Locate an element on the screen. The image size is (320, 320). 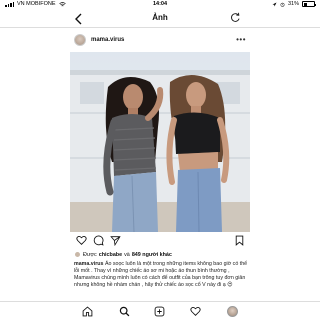
home-icon is located at coordinates (87, 311).